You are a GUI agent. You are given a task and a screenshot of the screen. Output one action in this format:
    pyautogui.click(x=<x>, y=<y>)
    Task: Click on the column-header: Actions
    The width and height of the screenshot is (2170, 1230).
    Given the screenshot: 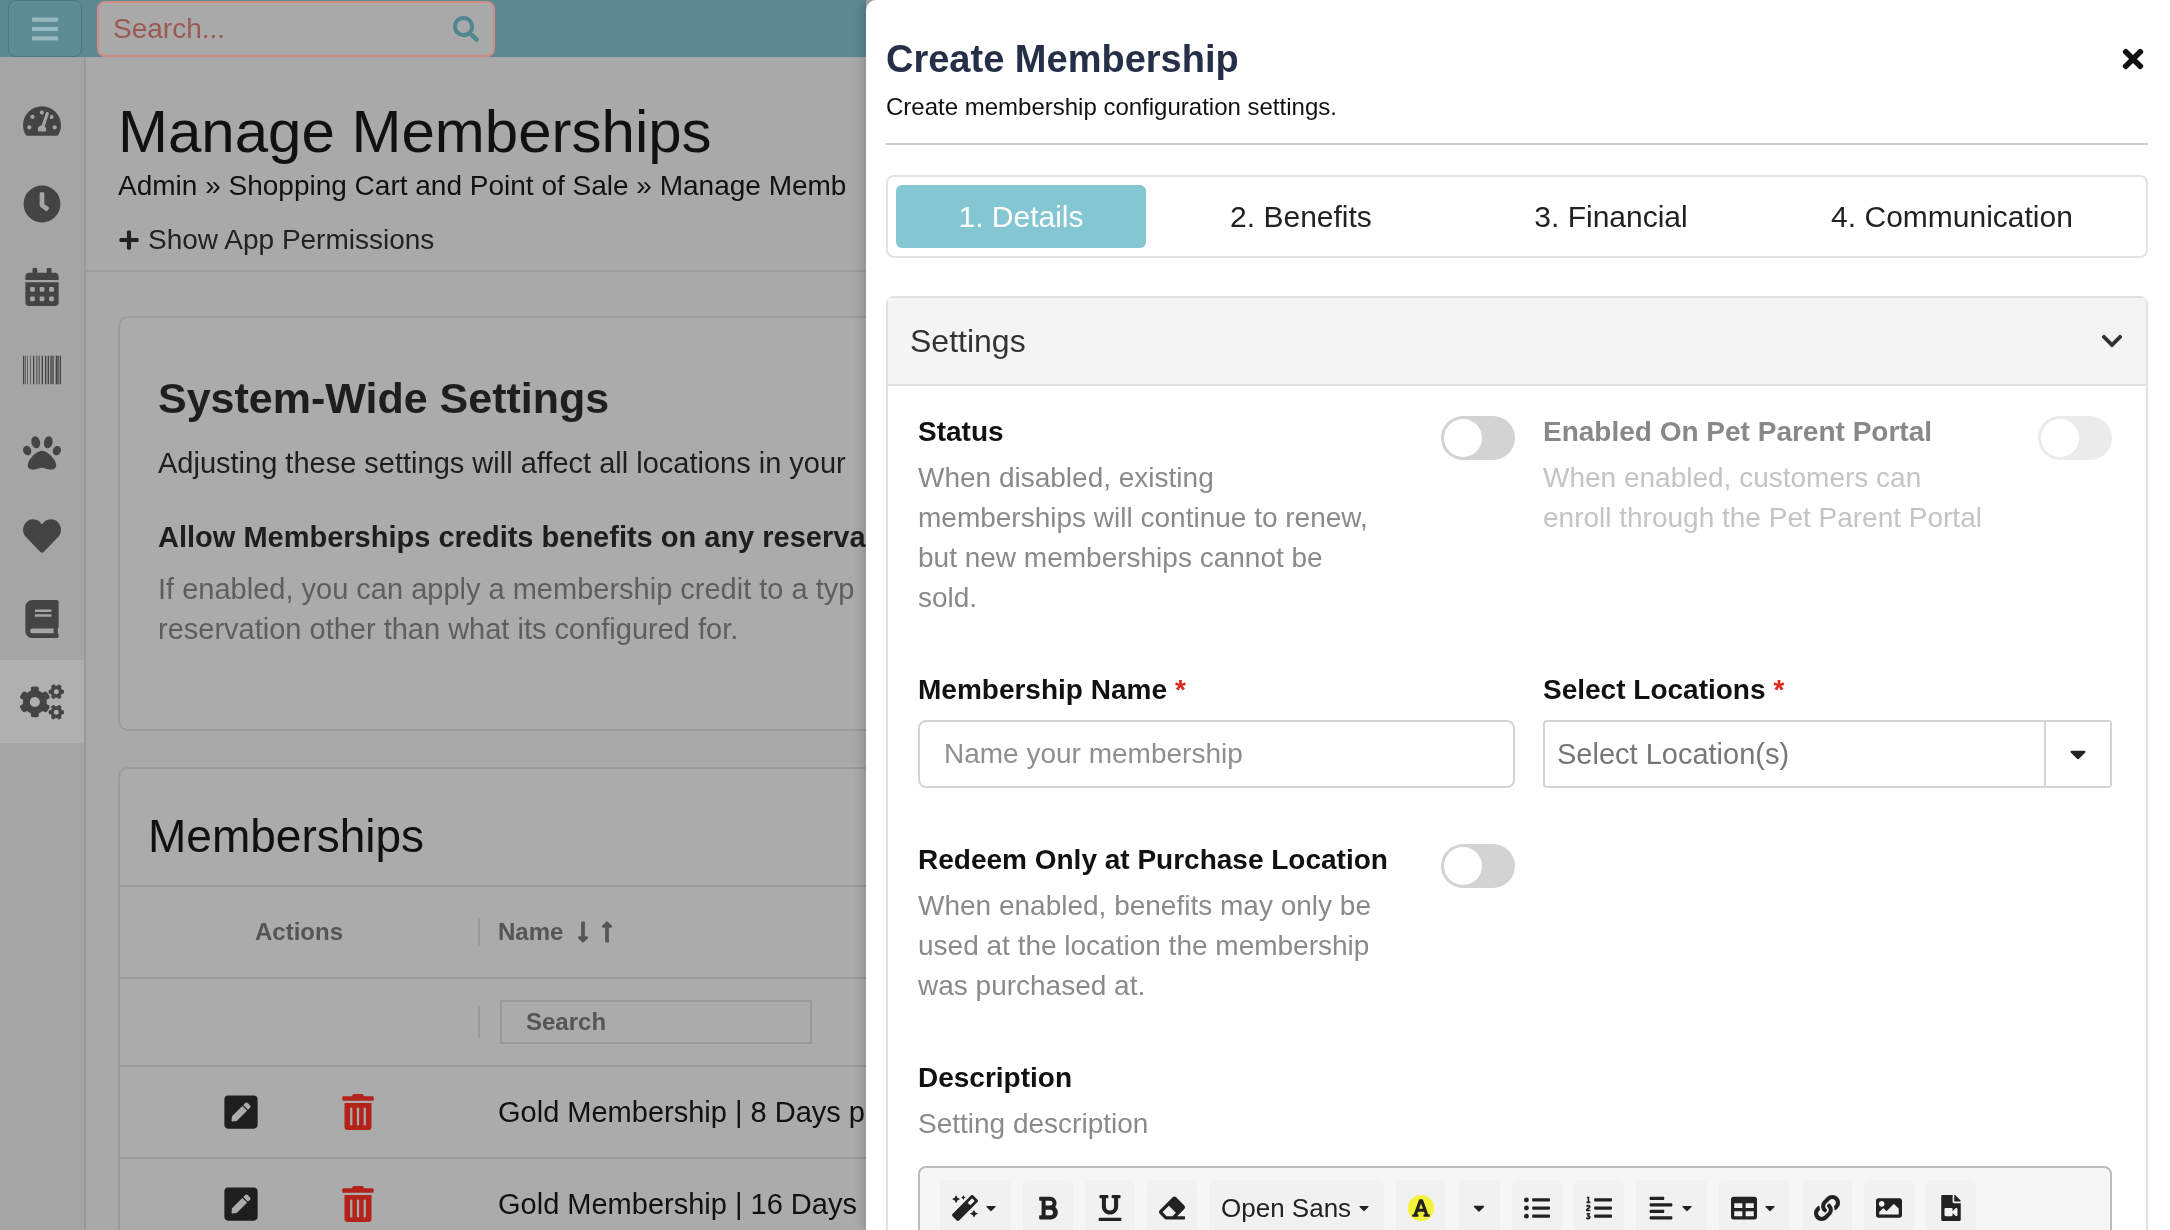 What is the action you would take?
    pyautogui.click(x=299, y=932)
    